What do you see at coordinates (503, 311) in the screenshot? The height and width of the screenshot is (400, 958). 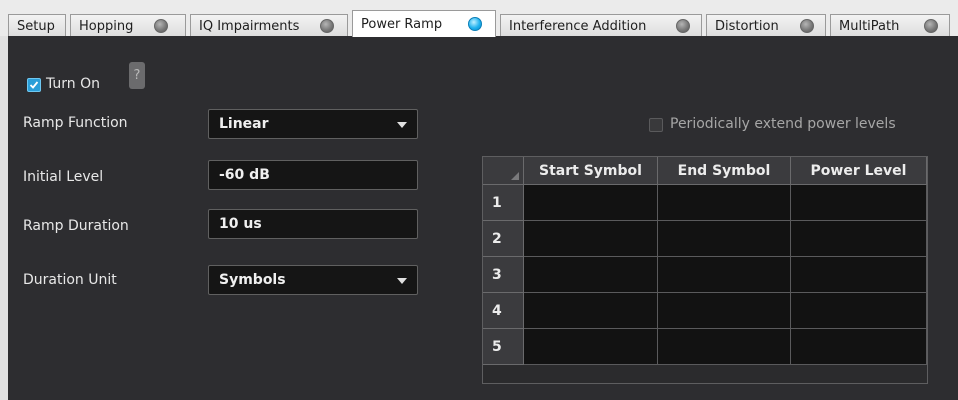 I see `row-header: 4` at bounding box center [503, 311].